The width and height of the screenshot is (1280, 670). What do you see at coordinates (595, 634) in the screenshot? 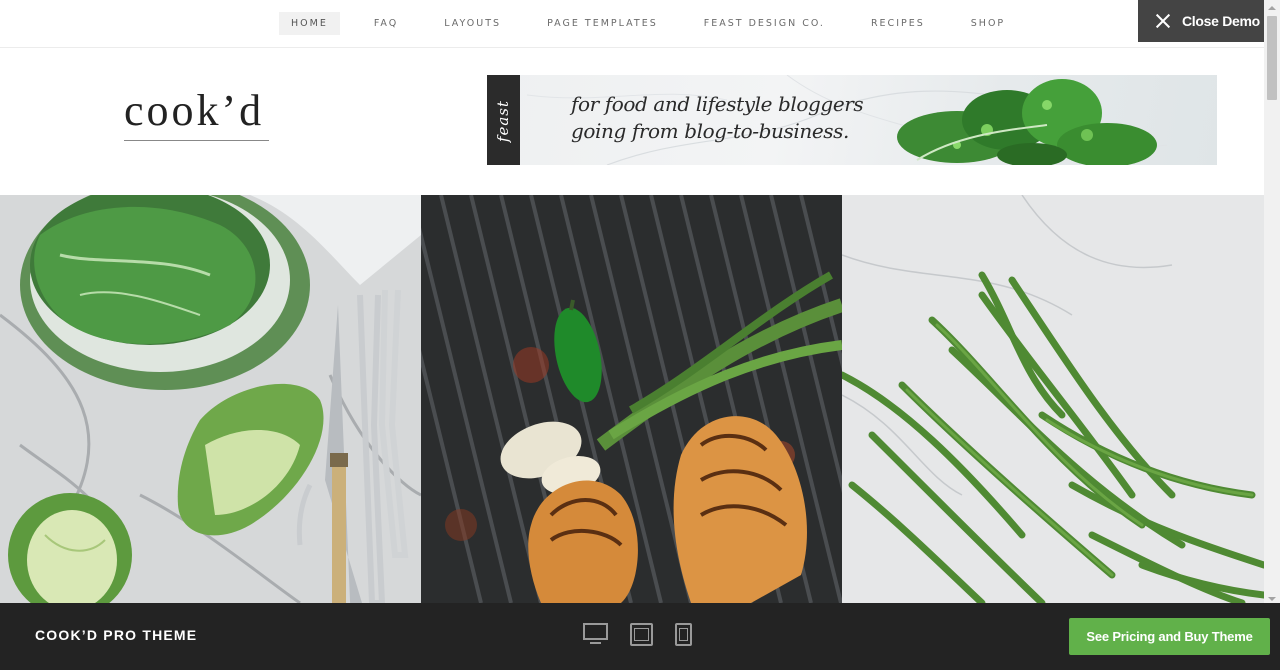
I see `desktop-icon` at bounding box center [595, 634].